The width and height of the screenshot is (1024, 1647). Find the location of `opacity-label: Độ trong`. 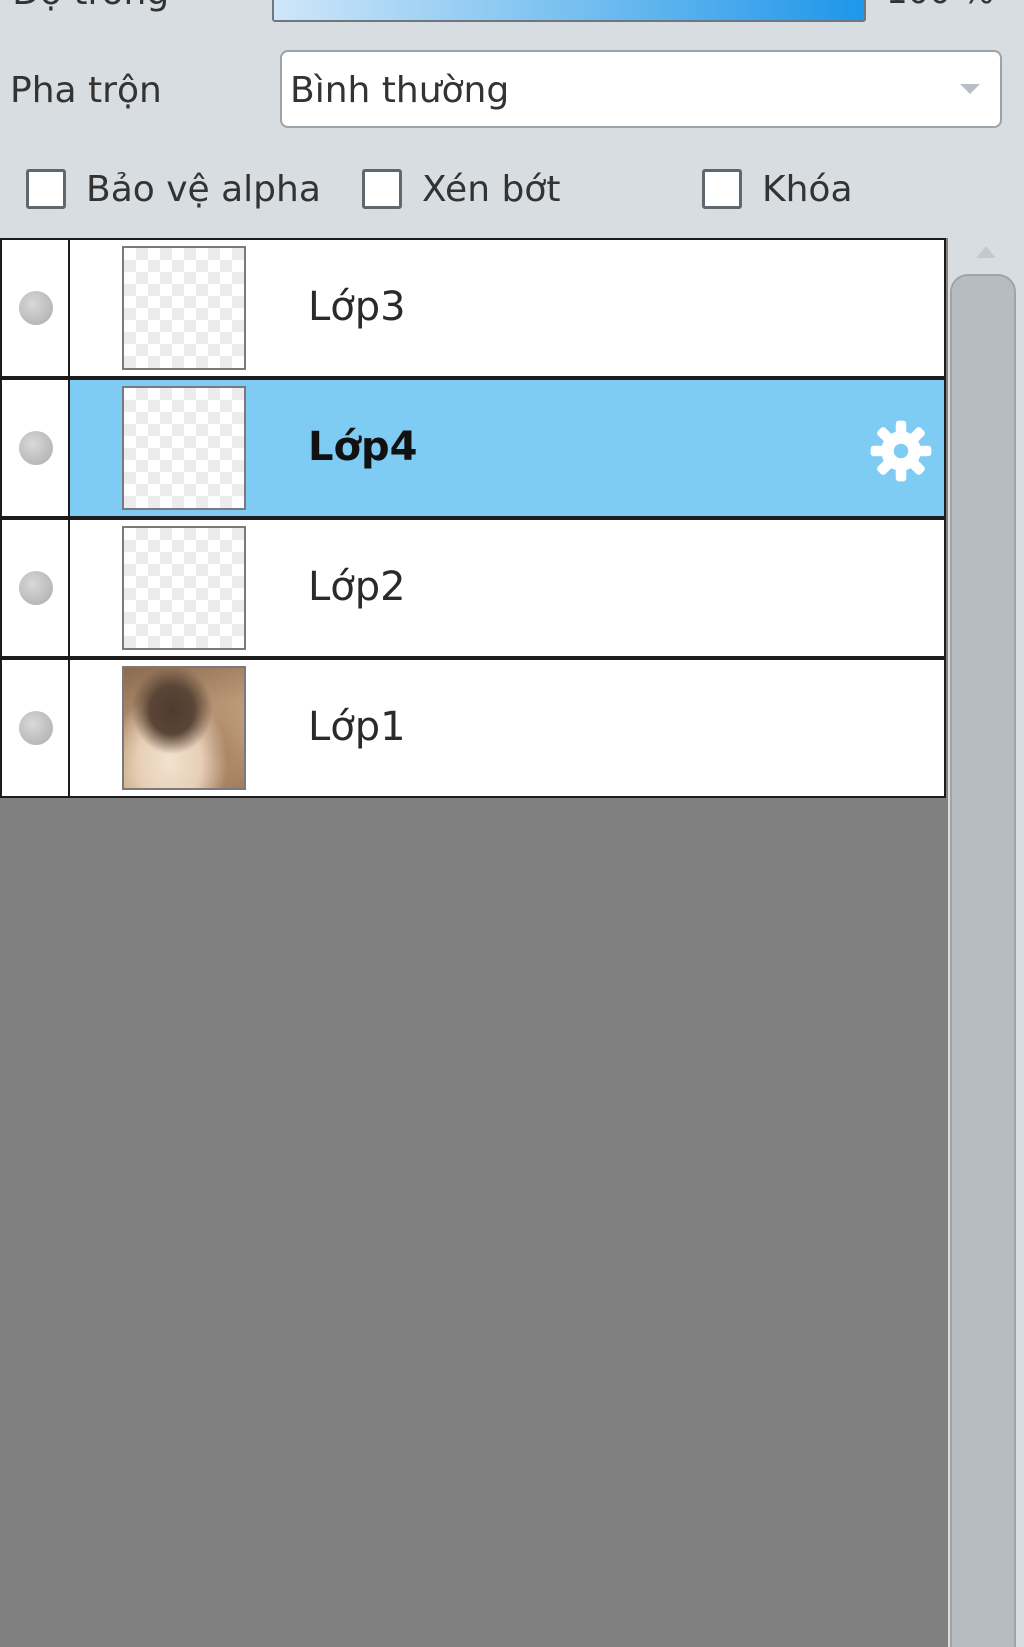

opacity-label: Độ trong is located at coordinates (90, 6).